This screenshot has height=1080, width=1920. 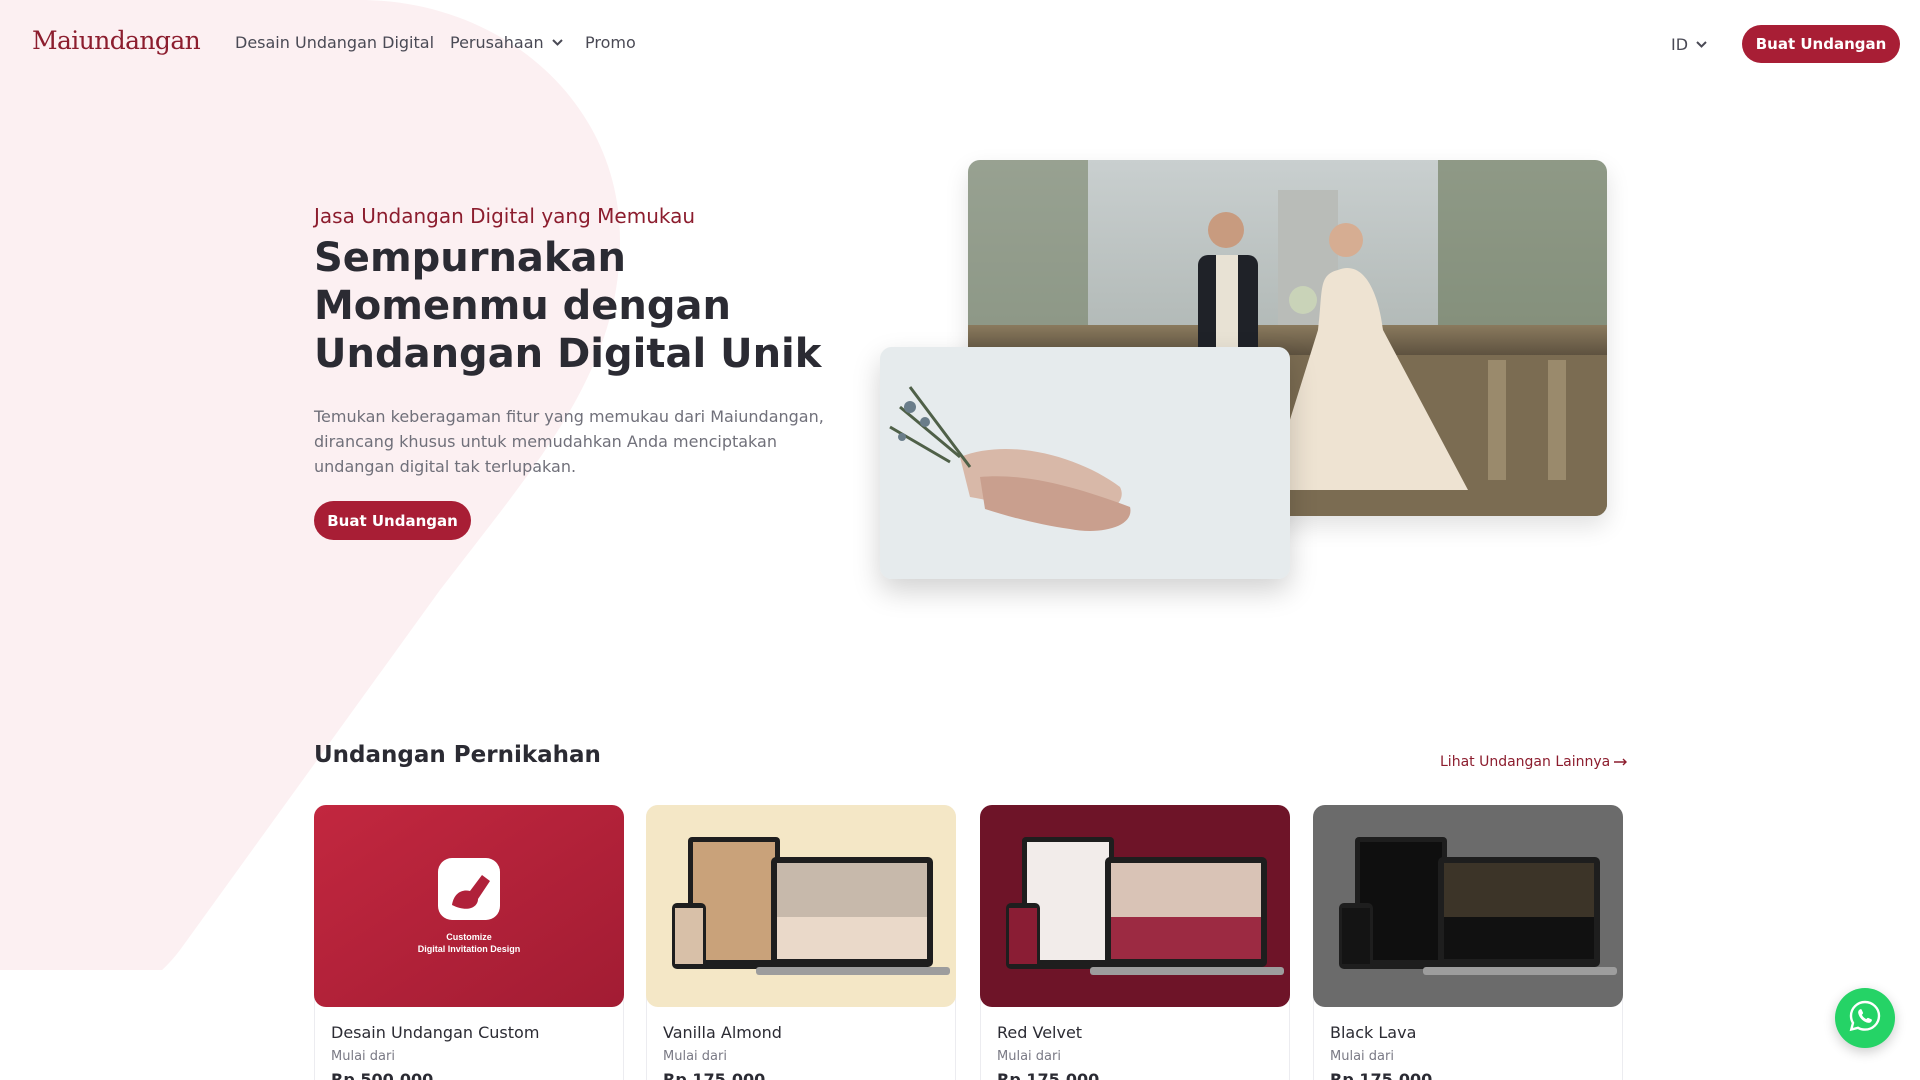 I want to click on see-more-link: Lihat Undangan Lainnya, so click(x=1534, y=762).